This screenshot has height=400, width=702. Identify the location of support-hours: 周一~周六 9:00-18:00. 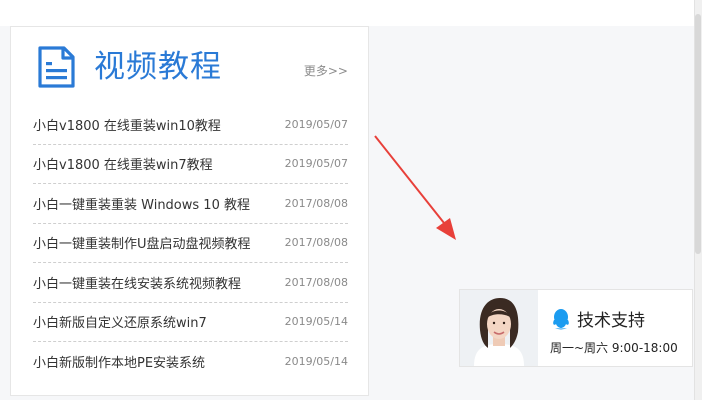
(614, 348).